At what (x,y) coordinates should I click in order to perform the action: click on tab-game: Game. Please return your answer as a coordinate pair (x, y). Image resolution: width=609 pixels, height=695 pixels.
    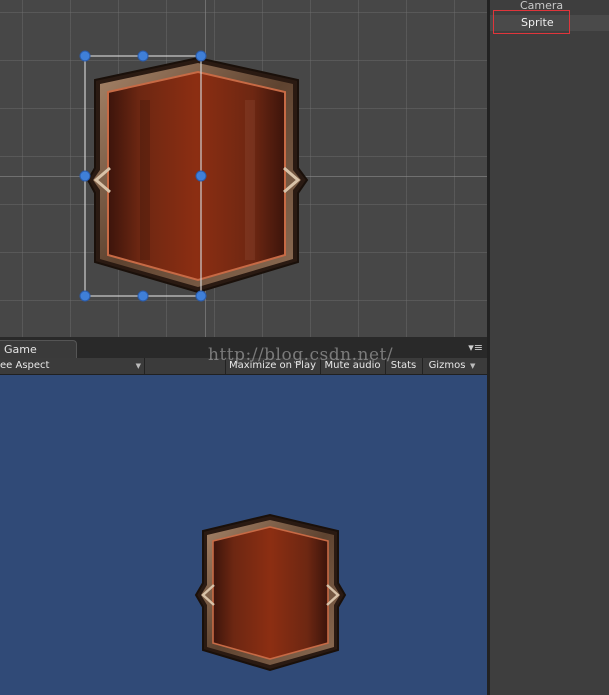
    Looking at the image, I should click on (38, 349).